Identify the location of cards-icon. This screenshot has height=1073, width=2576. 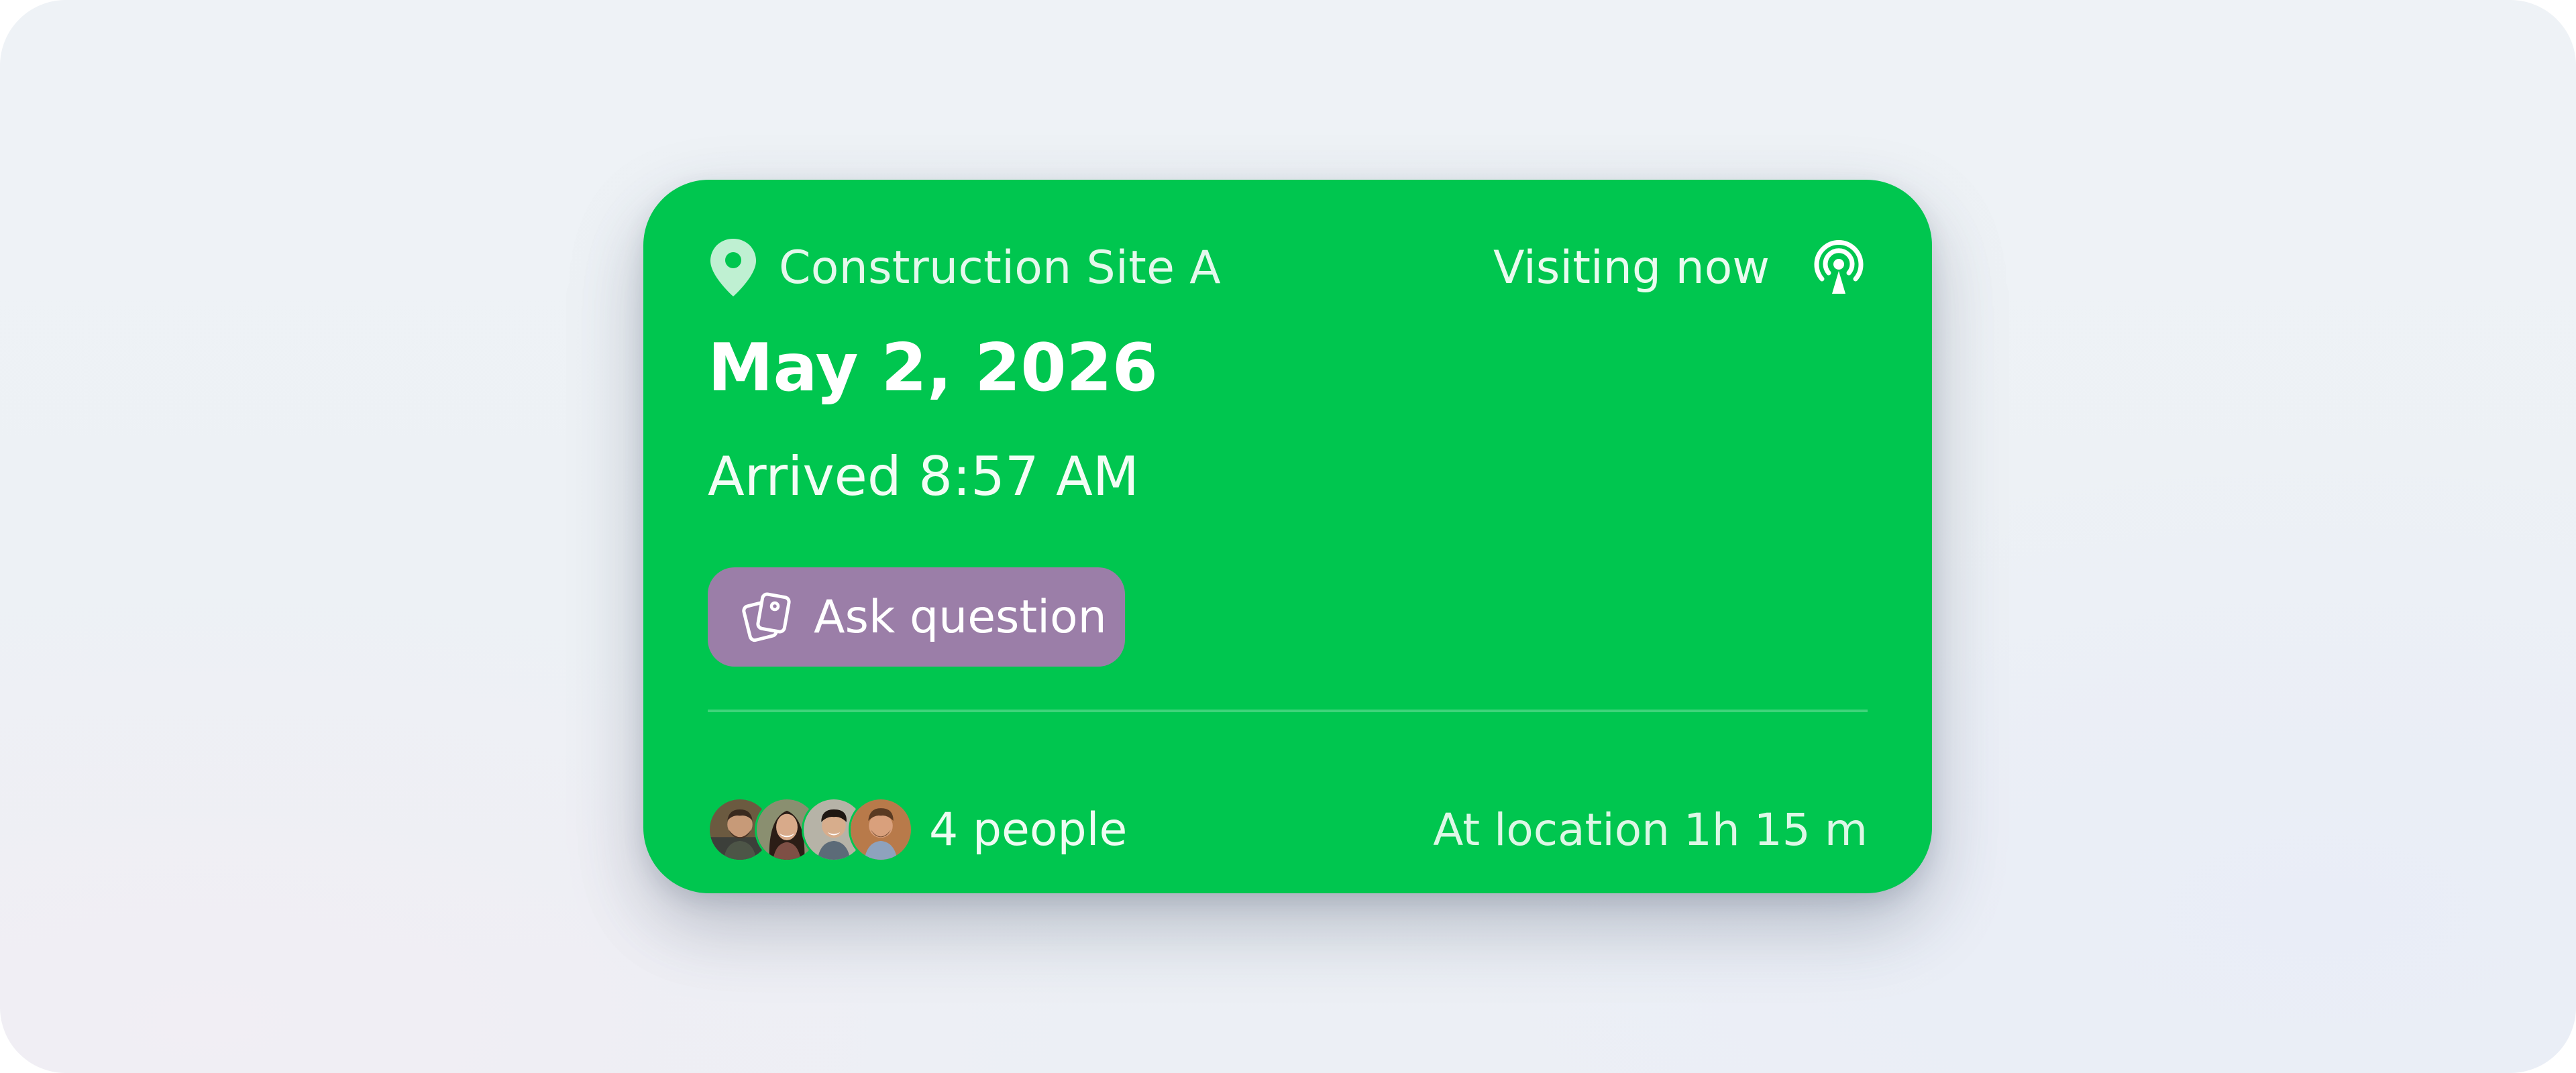
(766, 617).